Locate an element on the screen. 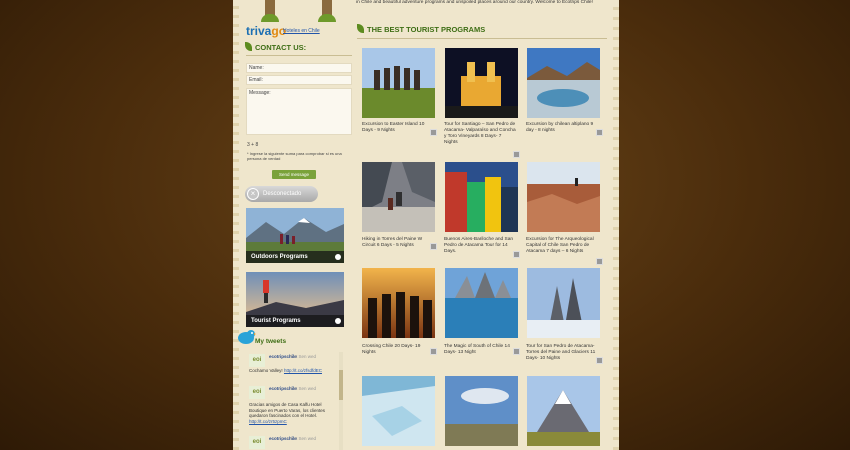 The image size is (850, 450). tweets-scrollbar is located at coordinates (341, 401).